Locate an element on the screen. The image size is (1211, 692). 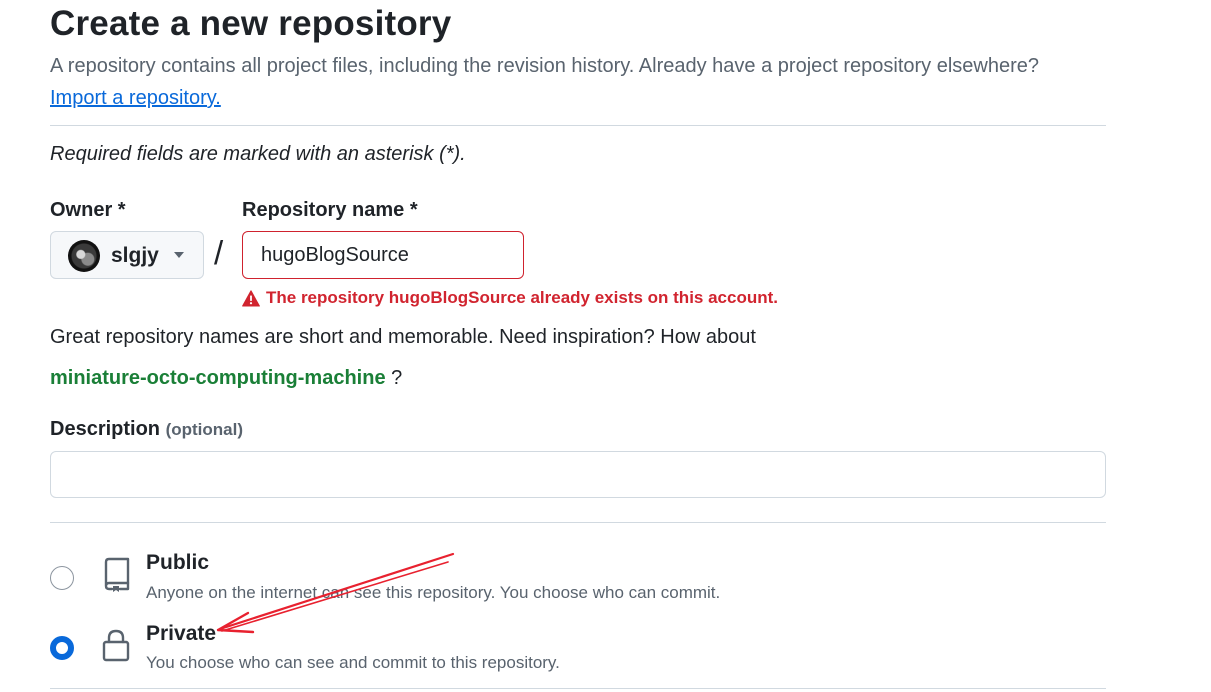
optional-hint: (optional) is located at coordinates (204, 429).